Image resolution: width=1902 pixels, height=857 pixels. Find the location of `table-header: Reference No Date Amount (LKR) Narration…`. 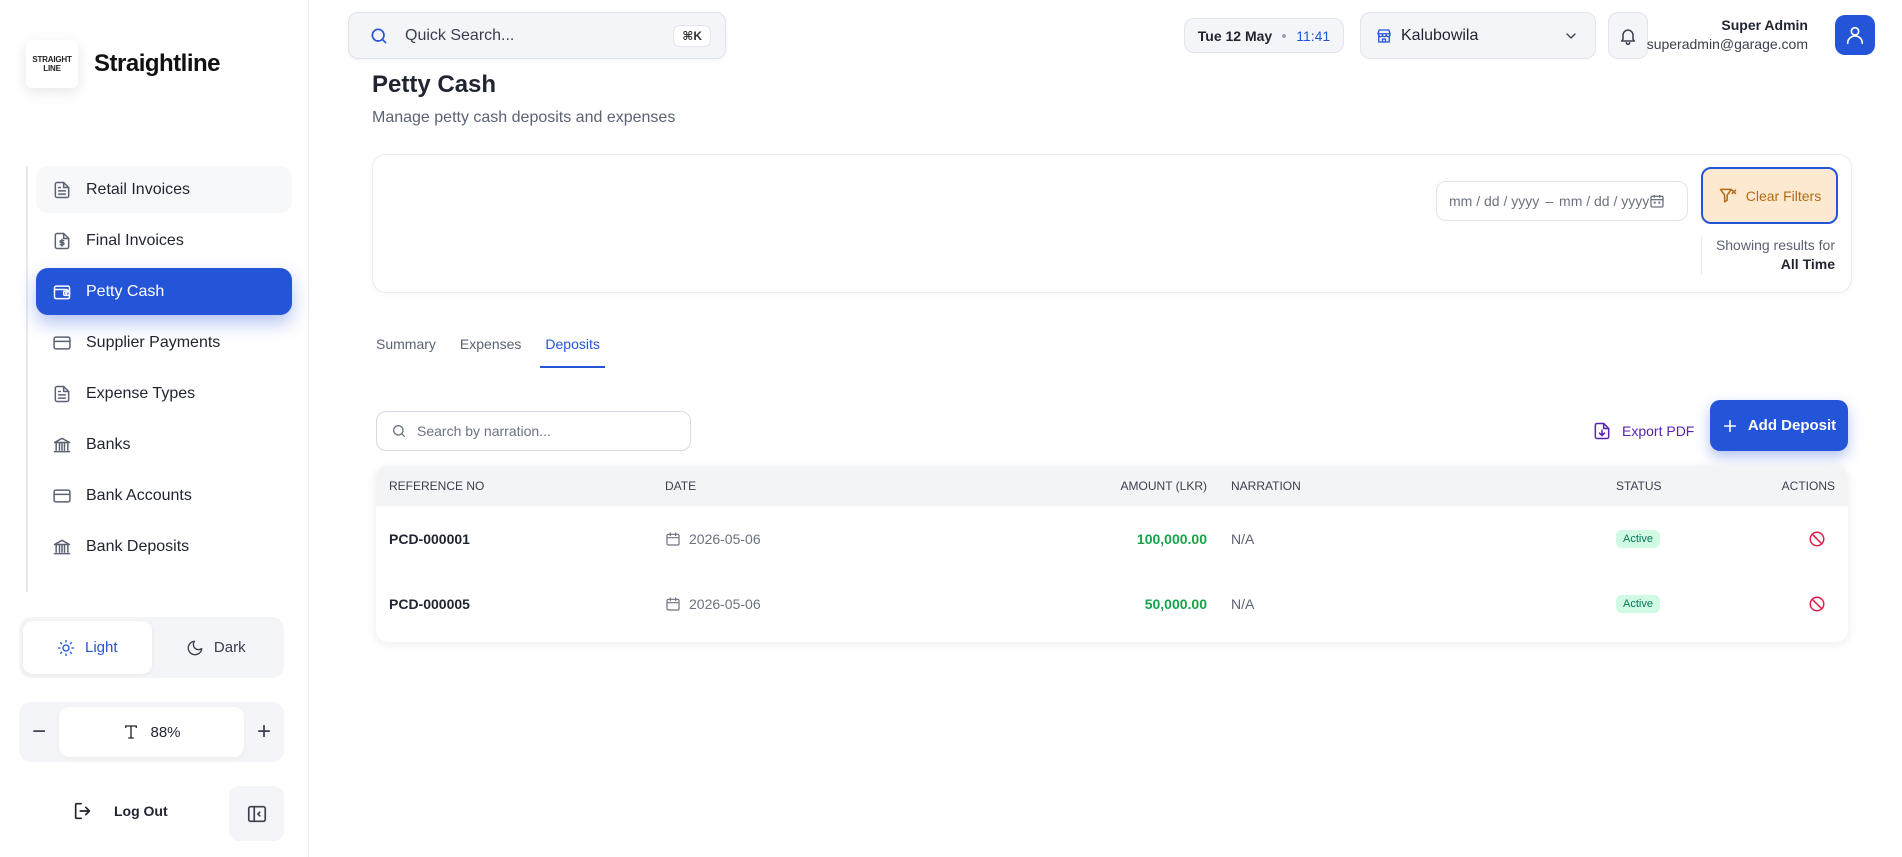

table-header: Reference No Date Amount (LKR) Narration… is located at coordinates (1112, 486).